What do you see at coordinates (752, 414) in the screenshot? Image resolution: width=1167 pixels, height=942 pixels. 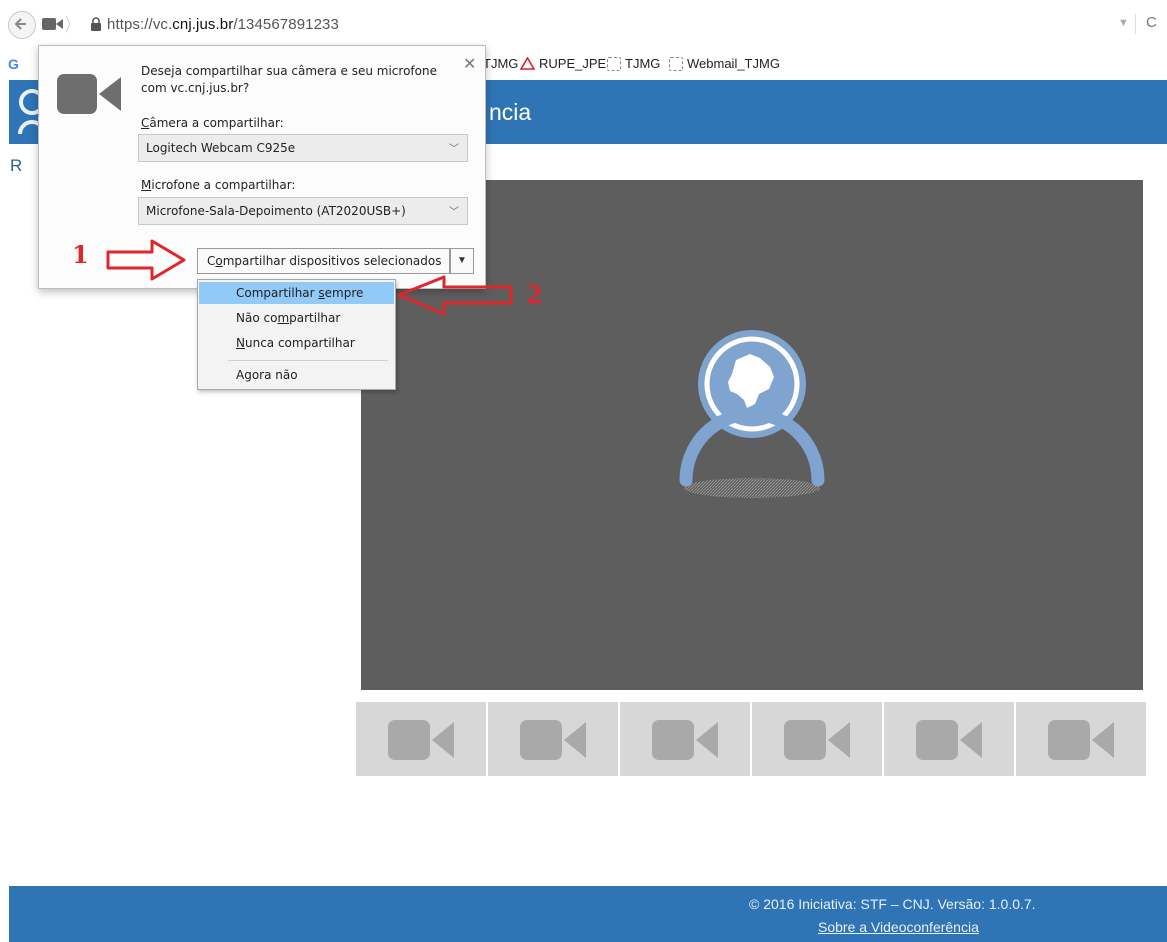 I see `brazil-avatar-icon` at bounding box center [752, 414].